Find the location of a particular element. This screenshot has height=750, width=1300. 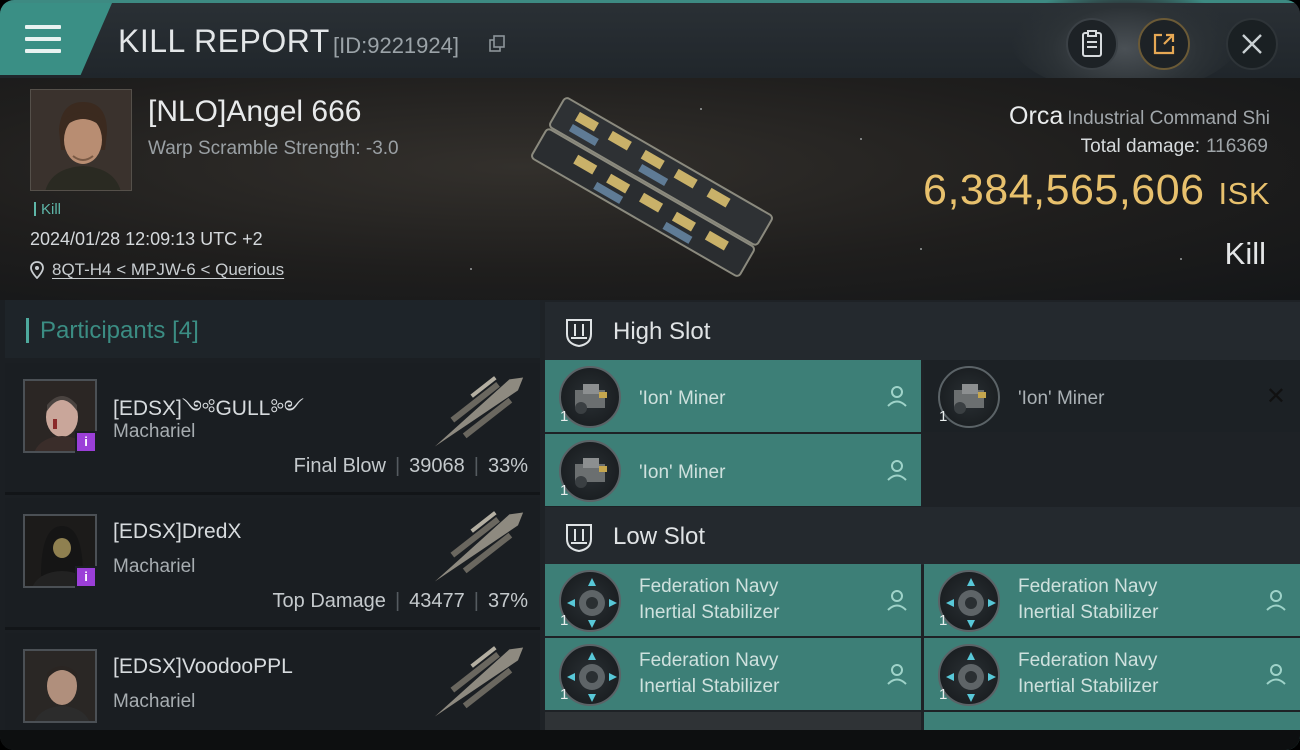

total-damage: Total damage: 116369 is located at coordinates (1174, 146).